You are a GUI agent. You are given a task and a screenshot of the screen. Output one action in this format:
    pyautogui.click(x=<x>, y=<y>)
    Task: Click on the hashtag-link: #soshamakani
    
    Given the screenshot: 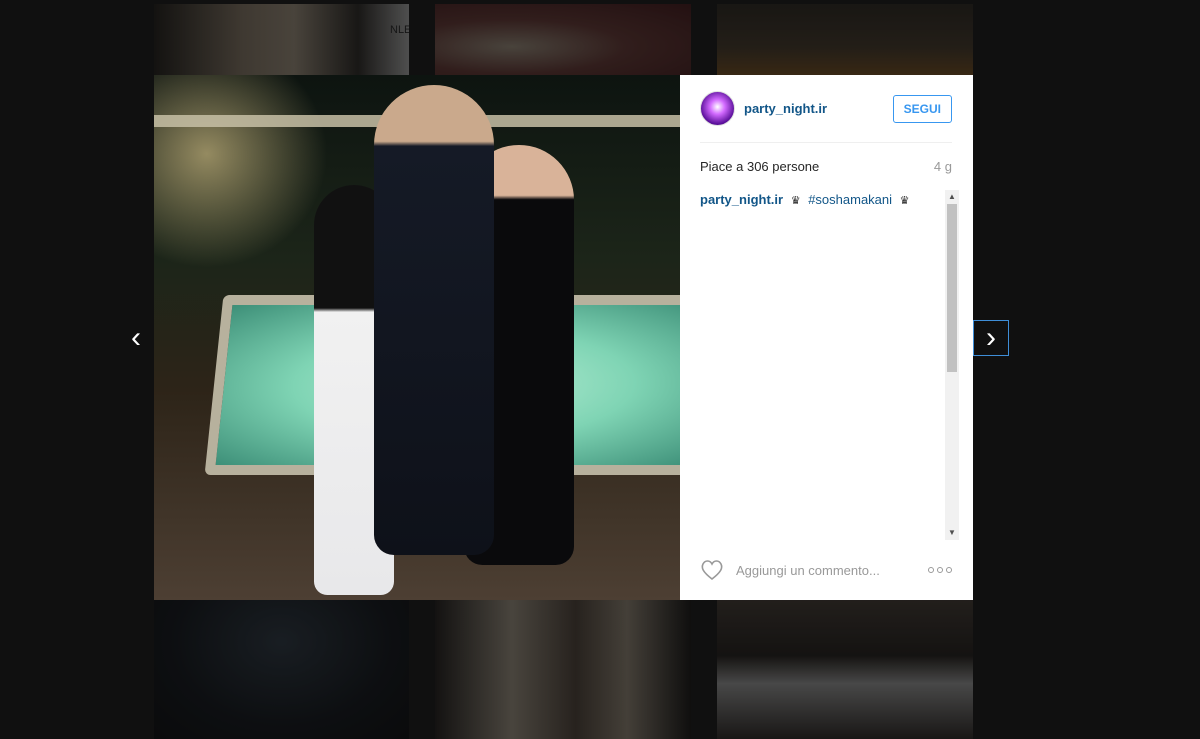 What is the action you would take?
    pyautogui.click(x=850, y=199)
    